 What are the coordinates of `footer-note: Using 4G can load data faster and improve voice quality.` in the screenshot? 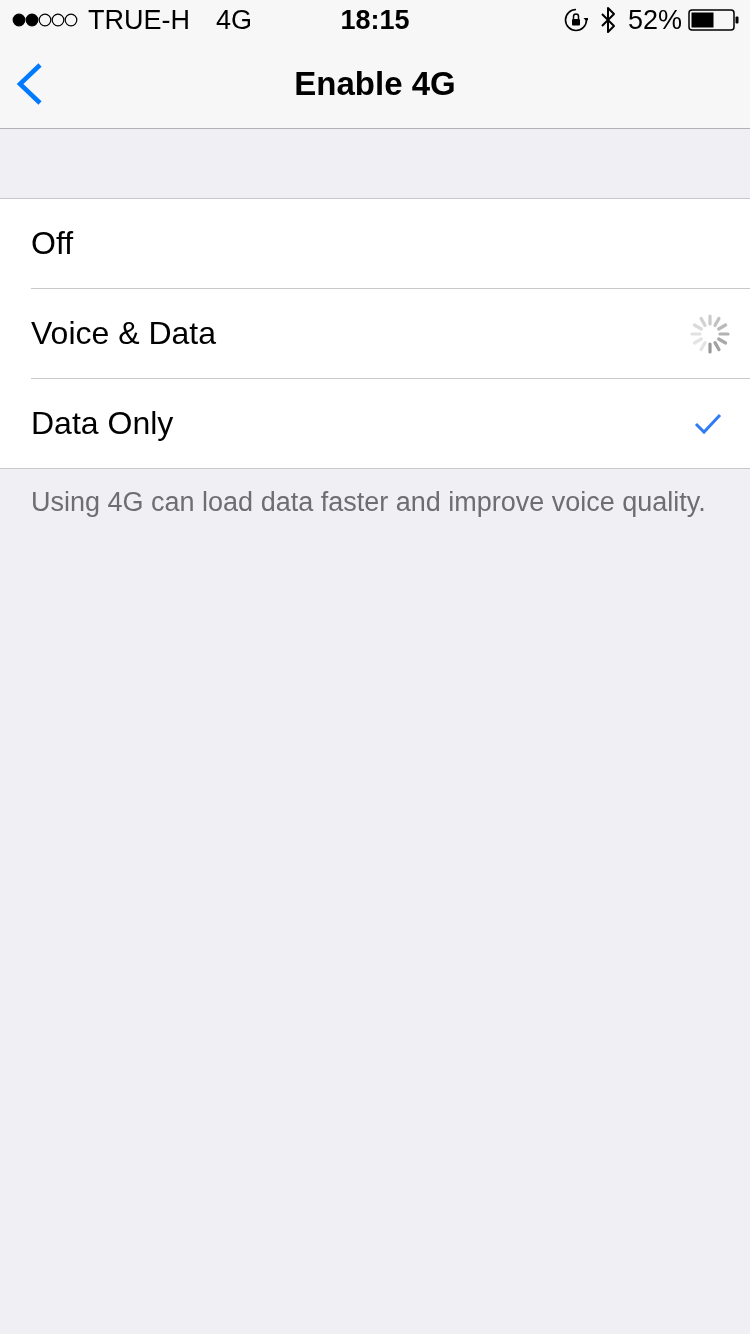 It's located at (368, 502).